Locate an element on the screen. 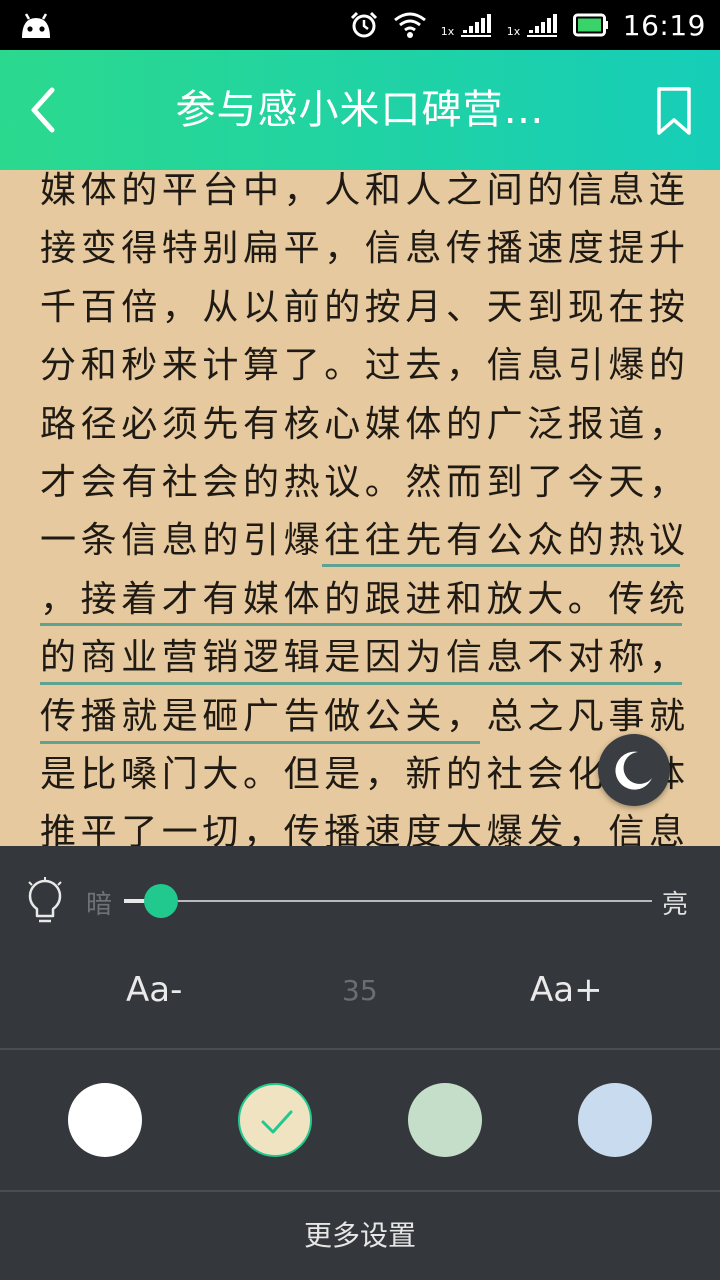 This screenshot has width=720, height=1280. check-icon is located at coordinates (277, 1122).